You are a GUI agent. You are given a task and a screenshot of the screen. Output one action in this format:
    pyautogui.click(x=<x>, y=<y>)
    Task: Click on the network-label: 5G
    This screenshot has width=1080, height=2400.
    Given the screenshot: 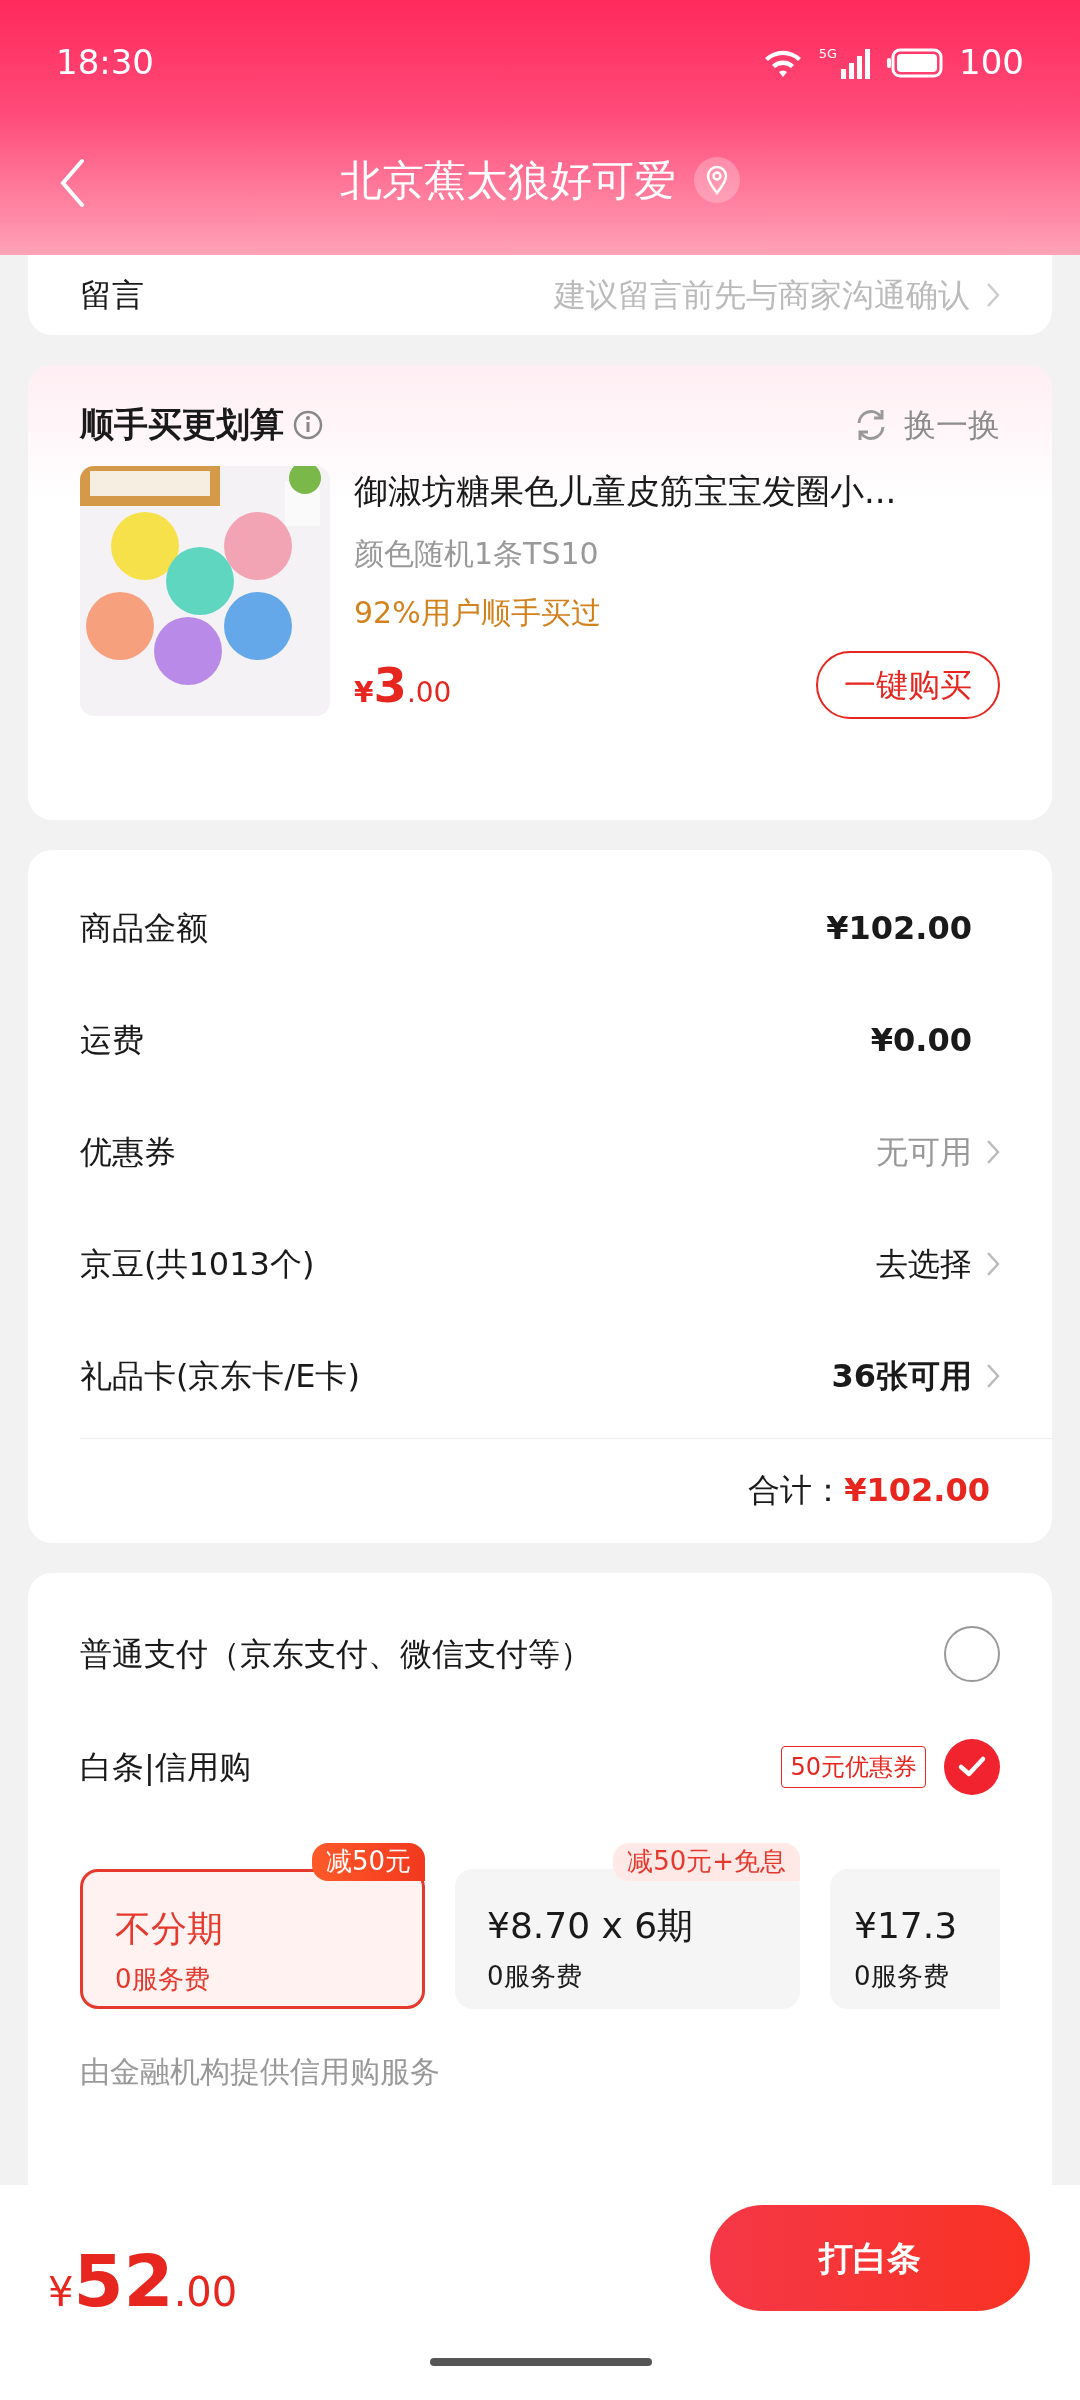 What is the action you would take?
    pyautogui.click(x=828, y=53)
    